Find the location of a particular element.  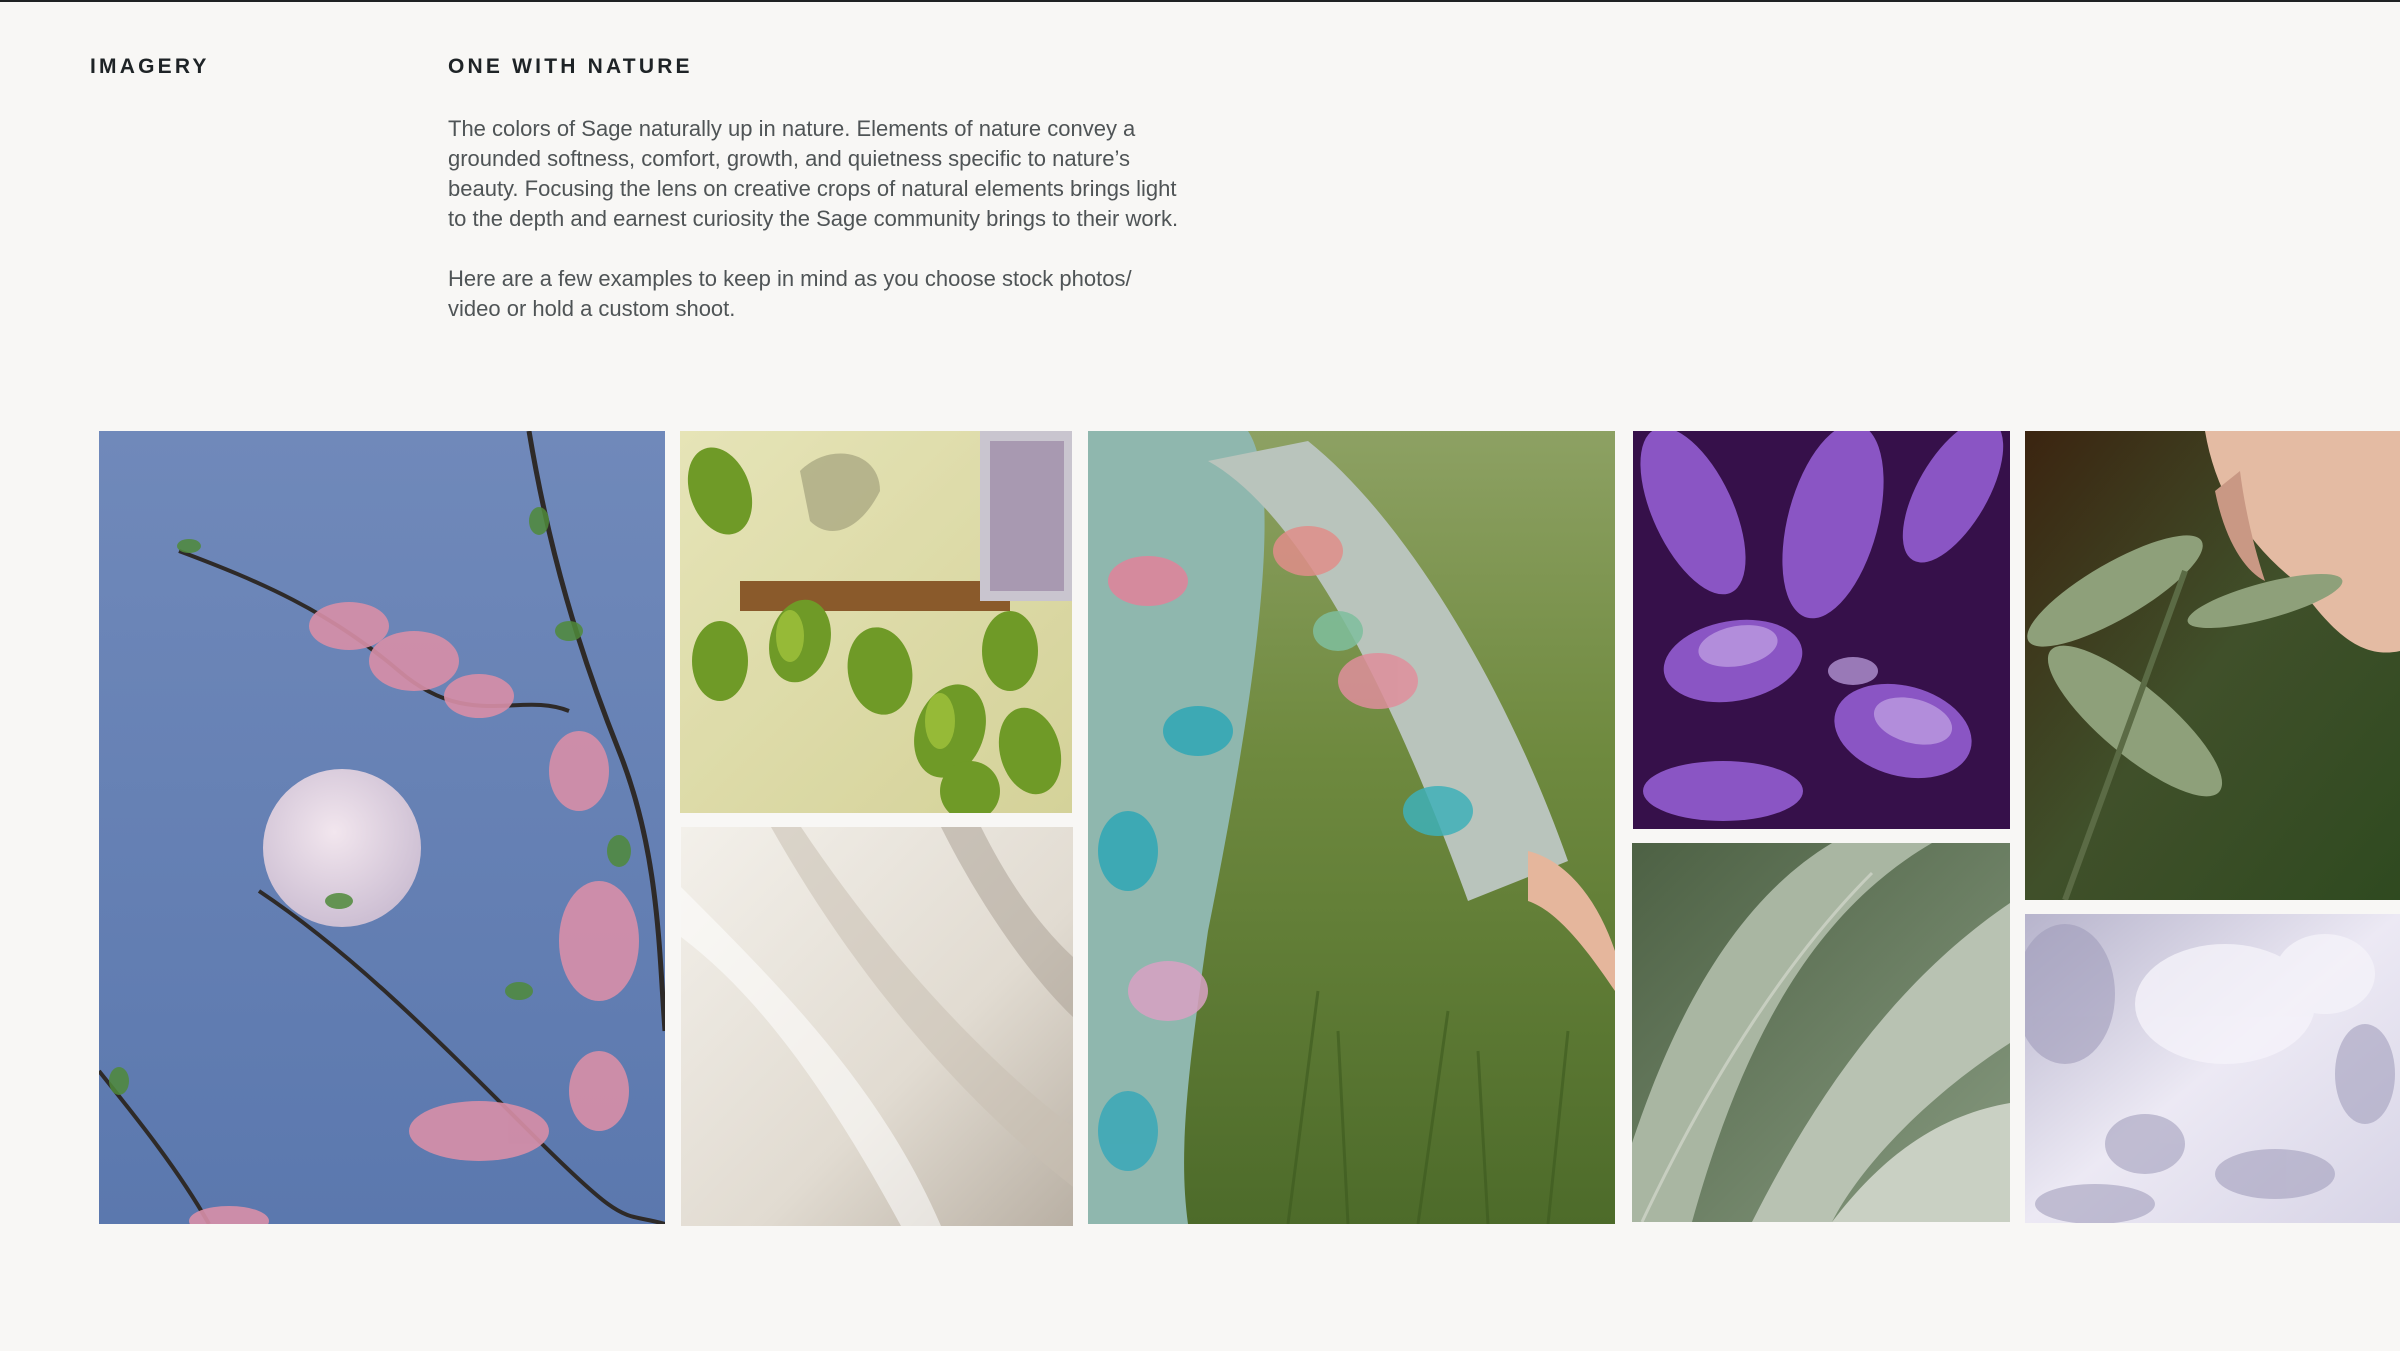

section-heading: ONE WITH NATURE is located at coordinates (570, 66).